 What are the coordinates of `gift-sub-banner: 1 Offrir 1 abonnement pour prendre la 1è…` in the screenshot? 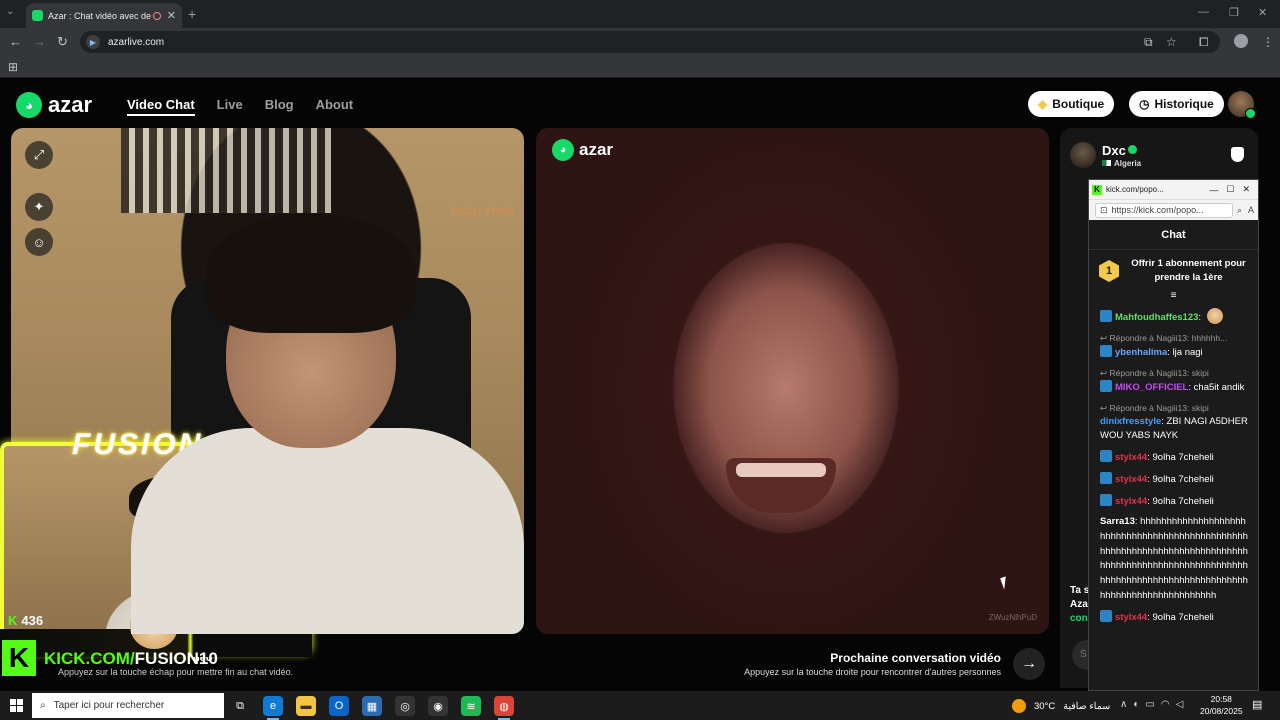 It's located at (1173, 271).